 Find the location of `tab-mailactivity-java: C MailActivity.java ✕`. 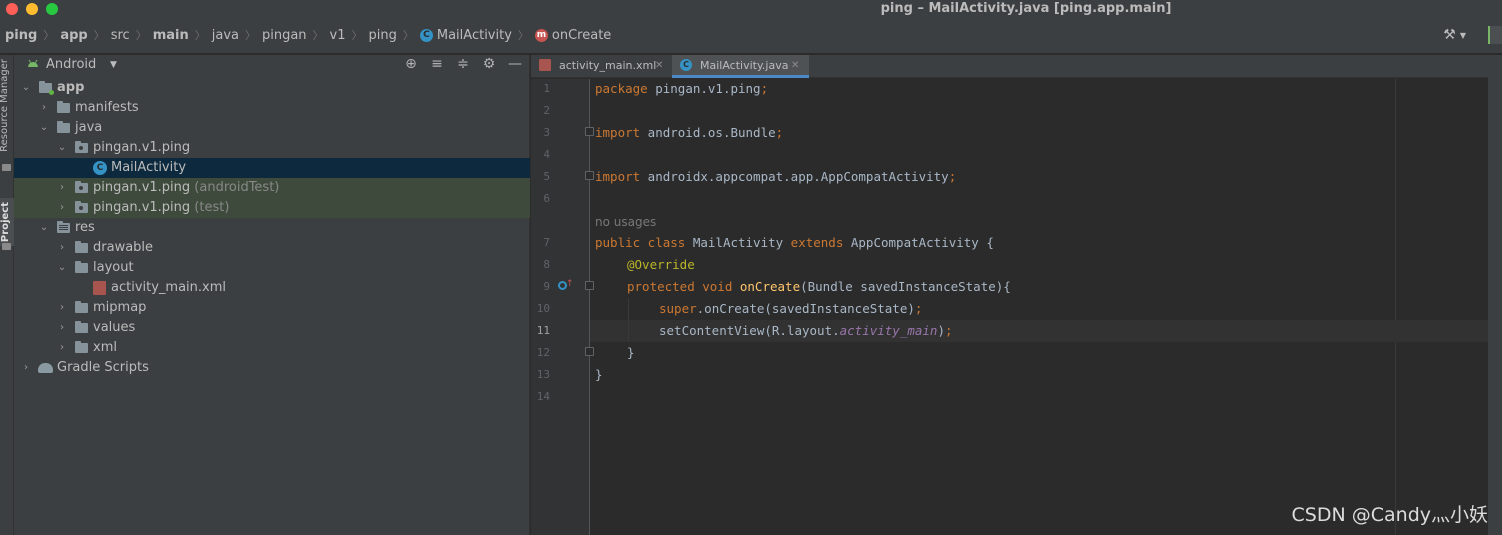

tab-mailactivity-java: C MailActivity.java ✕ is located at coordinates (740, 66).